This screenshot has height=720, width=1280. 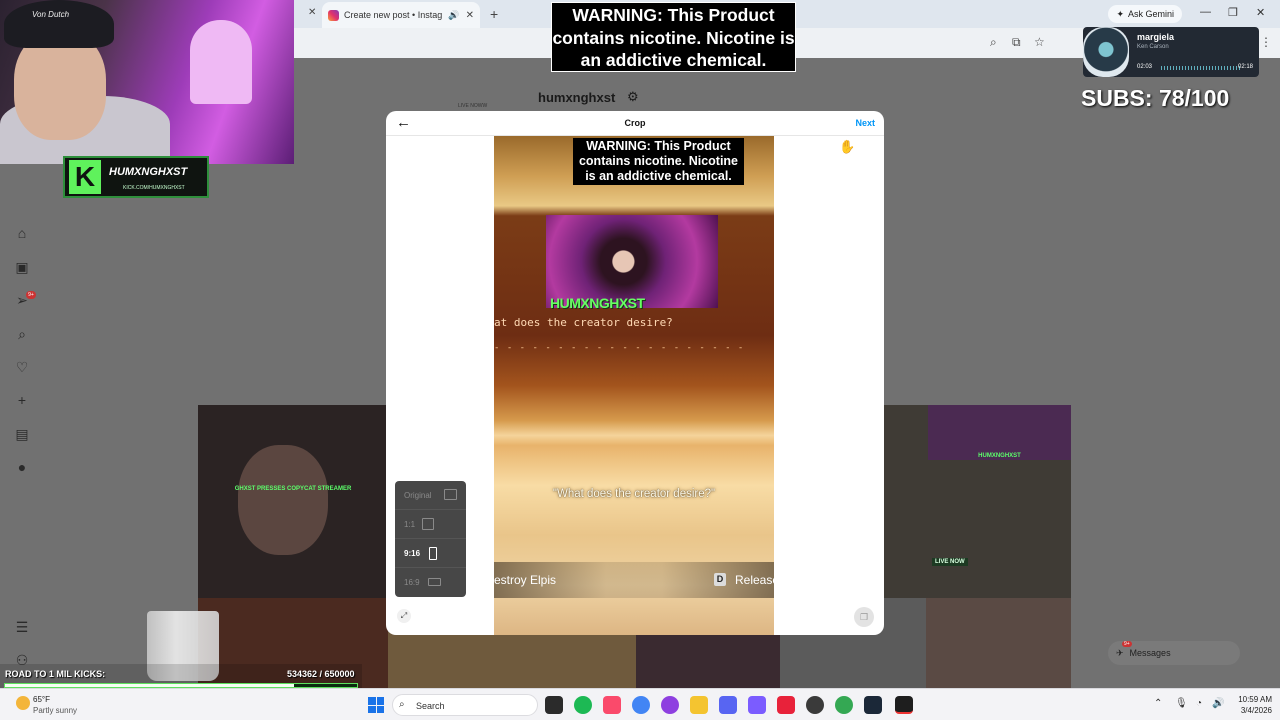 What do you see at coordinates (815, 705) in the screenshot?
I see `app-icon-dark` at bounding box center [815, 705].